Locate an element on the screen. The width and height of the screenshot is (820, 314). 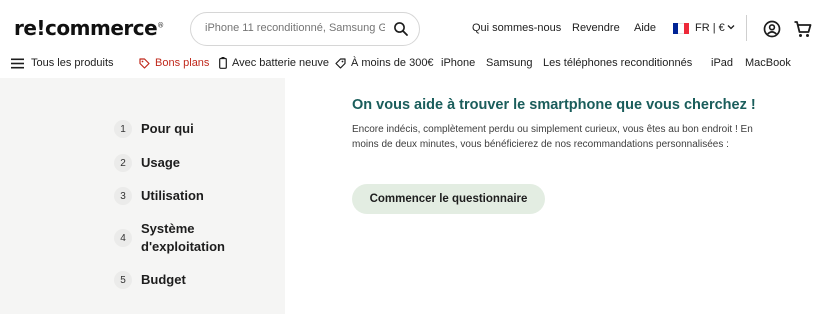
step-number: 2 is located at coordinates (123, 163).